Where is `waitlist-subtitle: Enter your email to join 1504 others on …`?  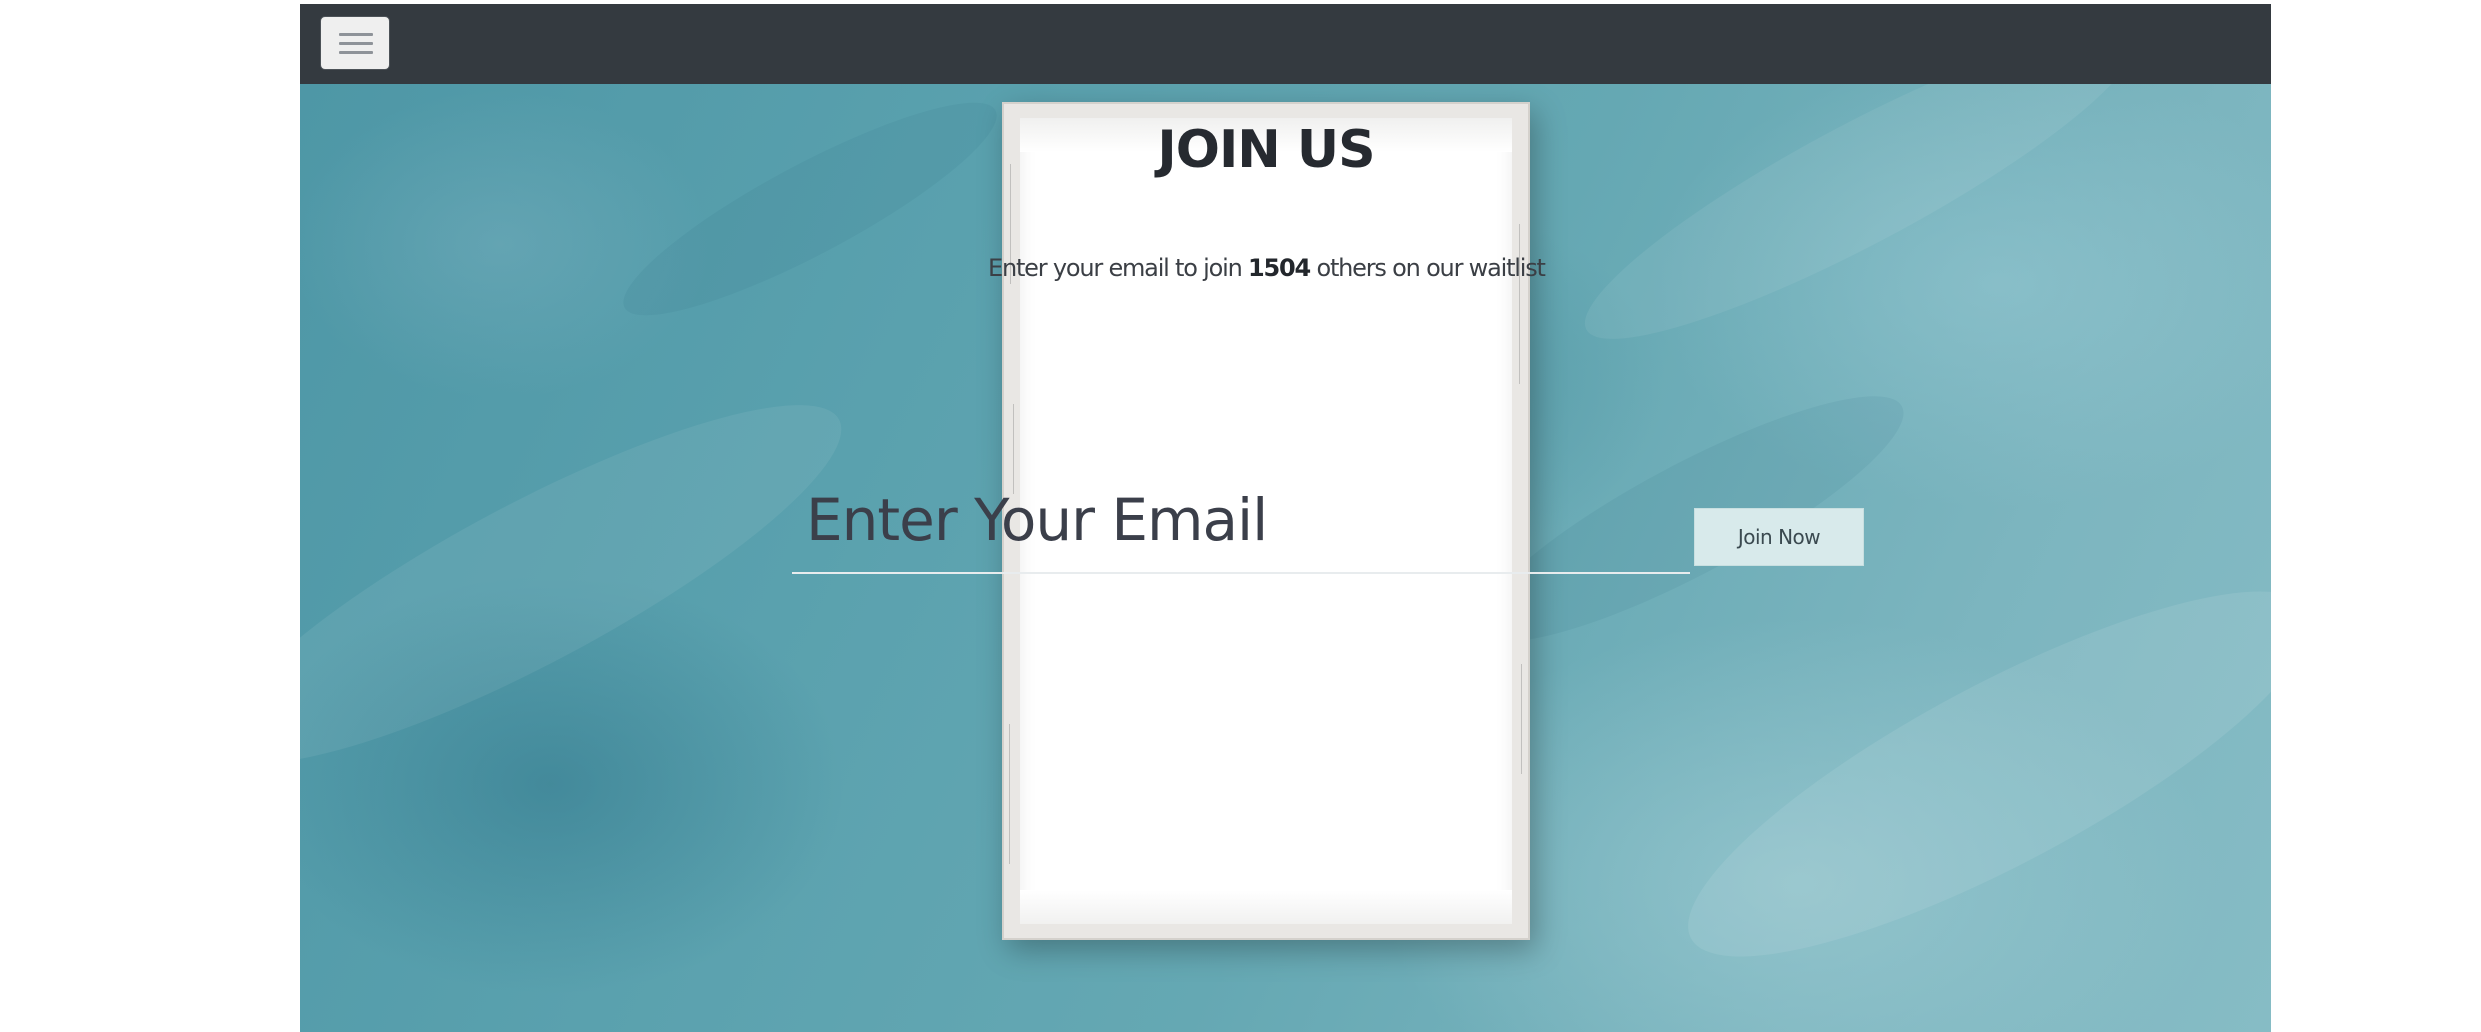
waitlist-subtitle: Enter your email to join 1504 others on … is located at coordinates (1267, 268).